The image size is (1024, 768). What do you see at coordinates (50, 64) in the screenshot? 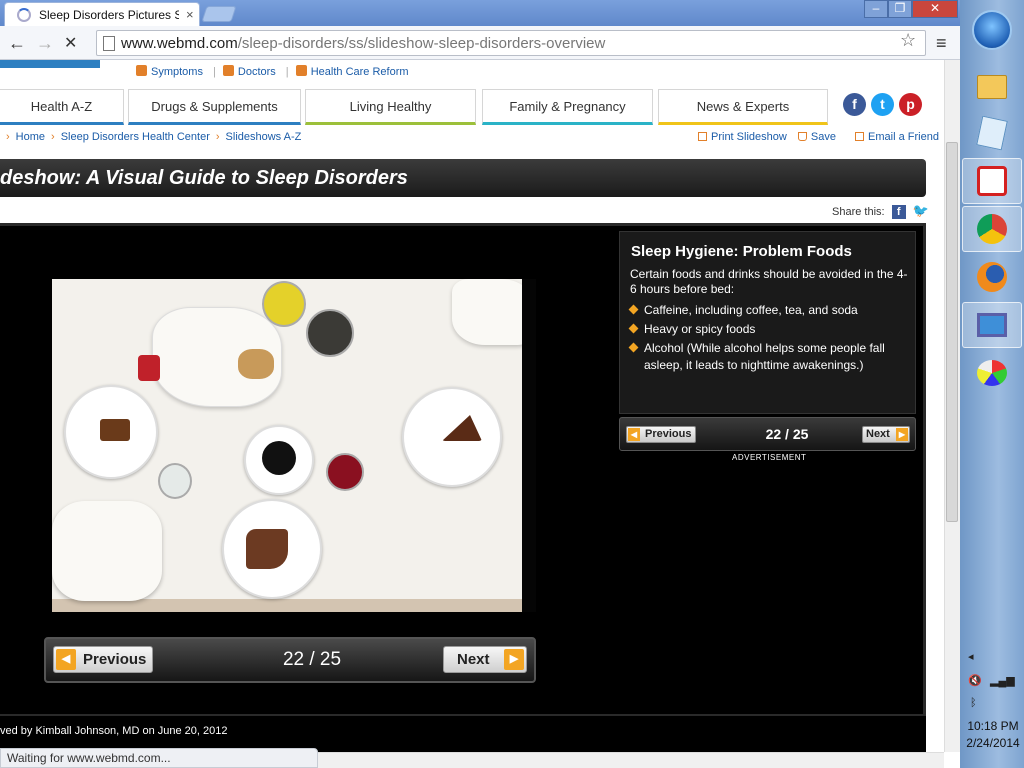
I see `webmd-logo-fragment` at bounding box center [50, 64].